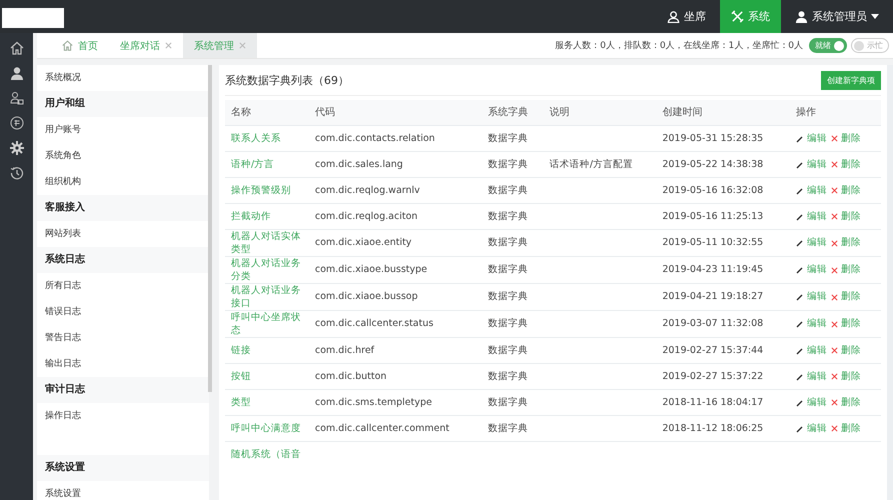 This screenshot has width=893, height=500. I want to click on menu-item: 系统角色, so click(123, 156).